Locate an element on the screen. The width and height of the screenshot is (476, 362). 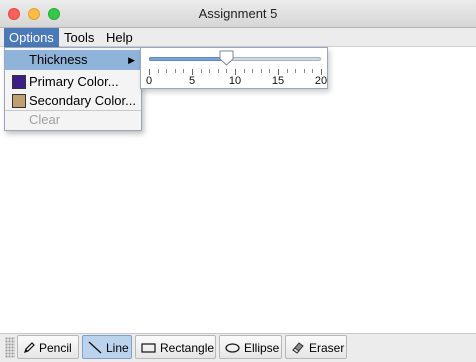
slider-tick-label: 10 is located at coordinates (235, 81).